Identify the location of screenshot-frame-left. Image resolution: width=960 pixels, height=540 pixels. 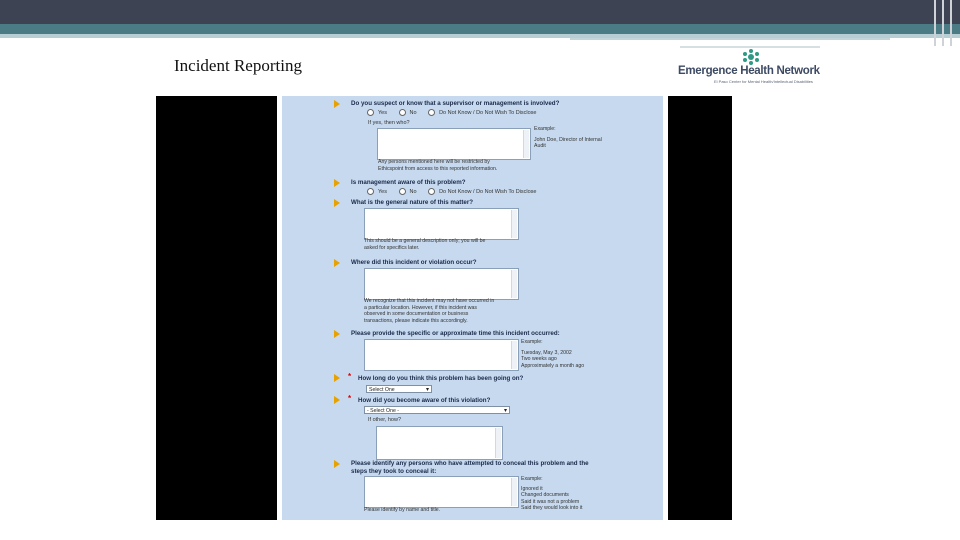
(216, 308).